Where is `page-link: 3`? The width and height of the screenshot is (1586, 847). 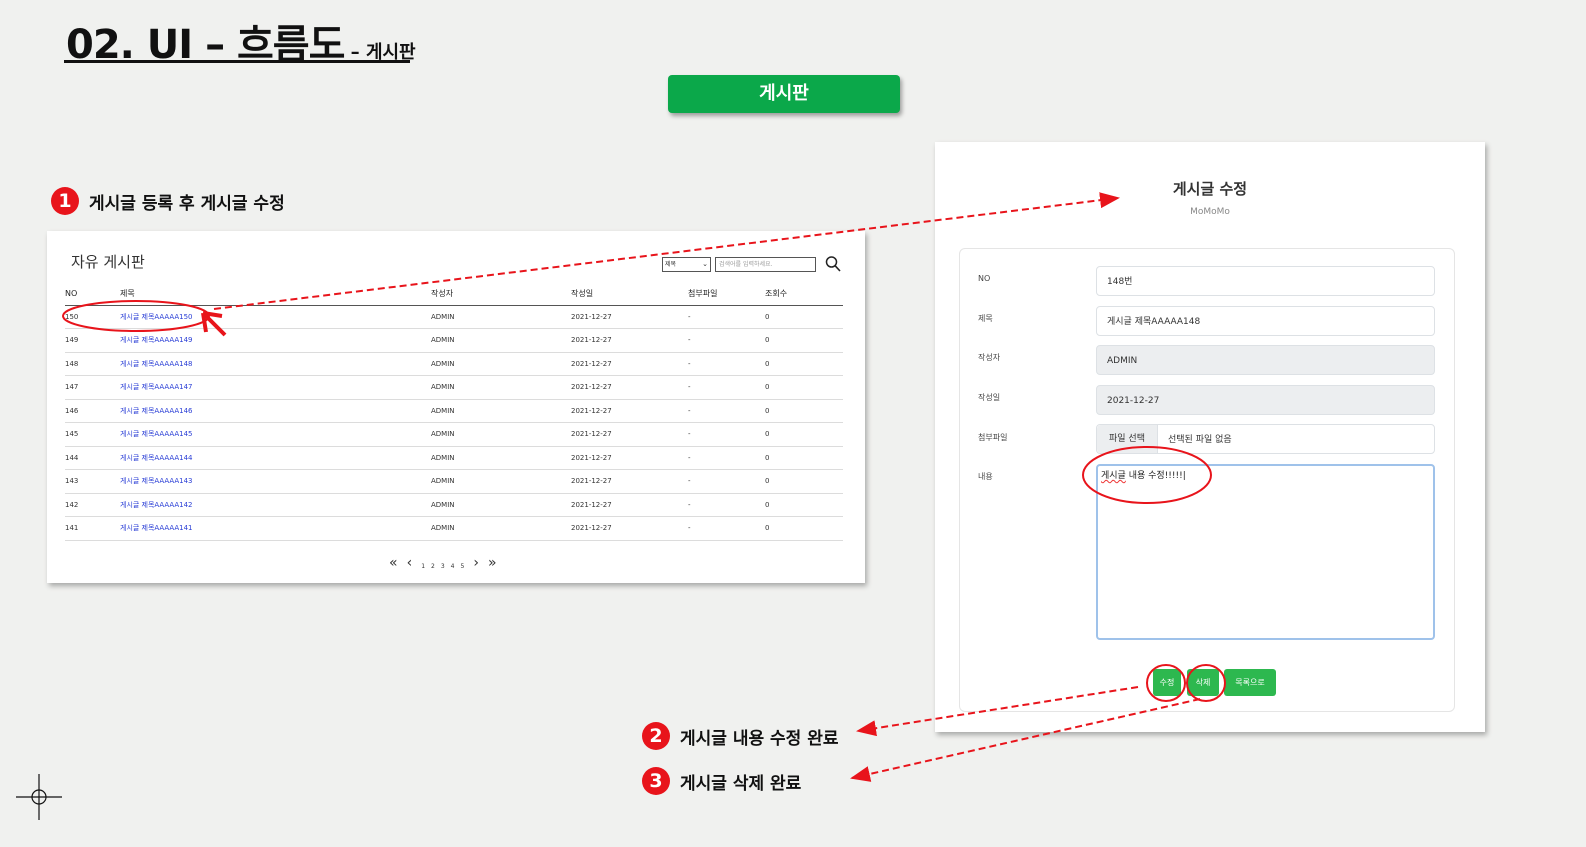
page-link: 3 is located at coordinates (443, 566).